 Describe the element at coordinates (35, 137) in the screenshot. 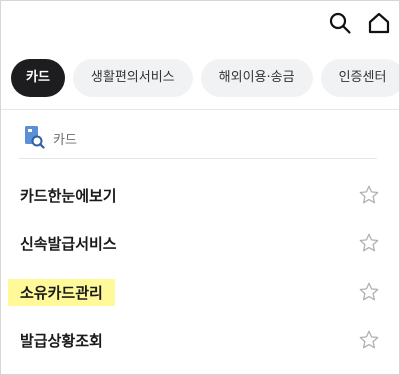

I see `card-search-icon` at that location.